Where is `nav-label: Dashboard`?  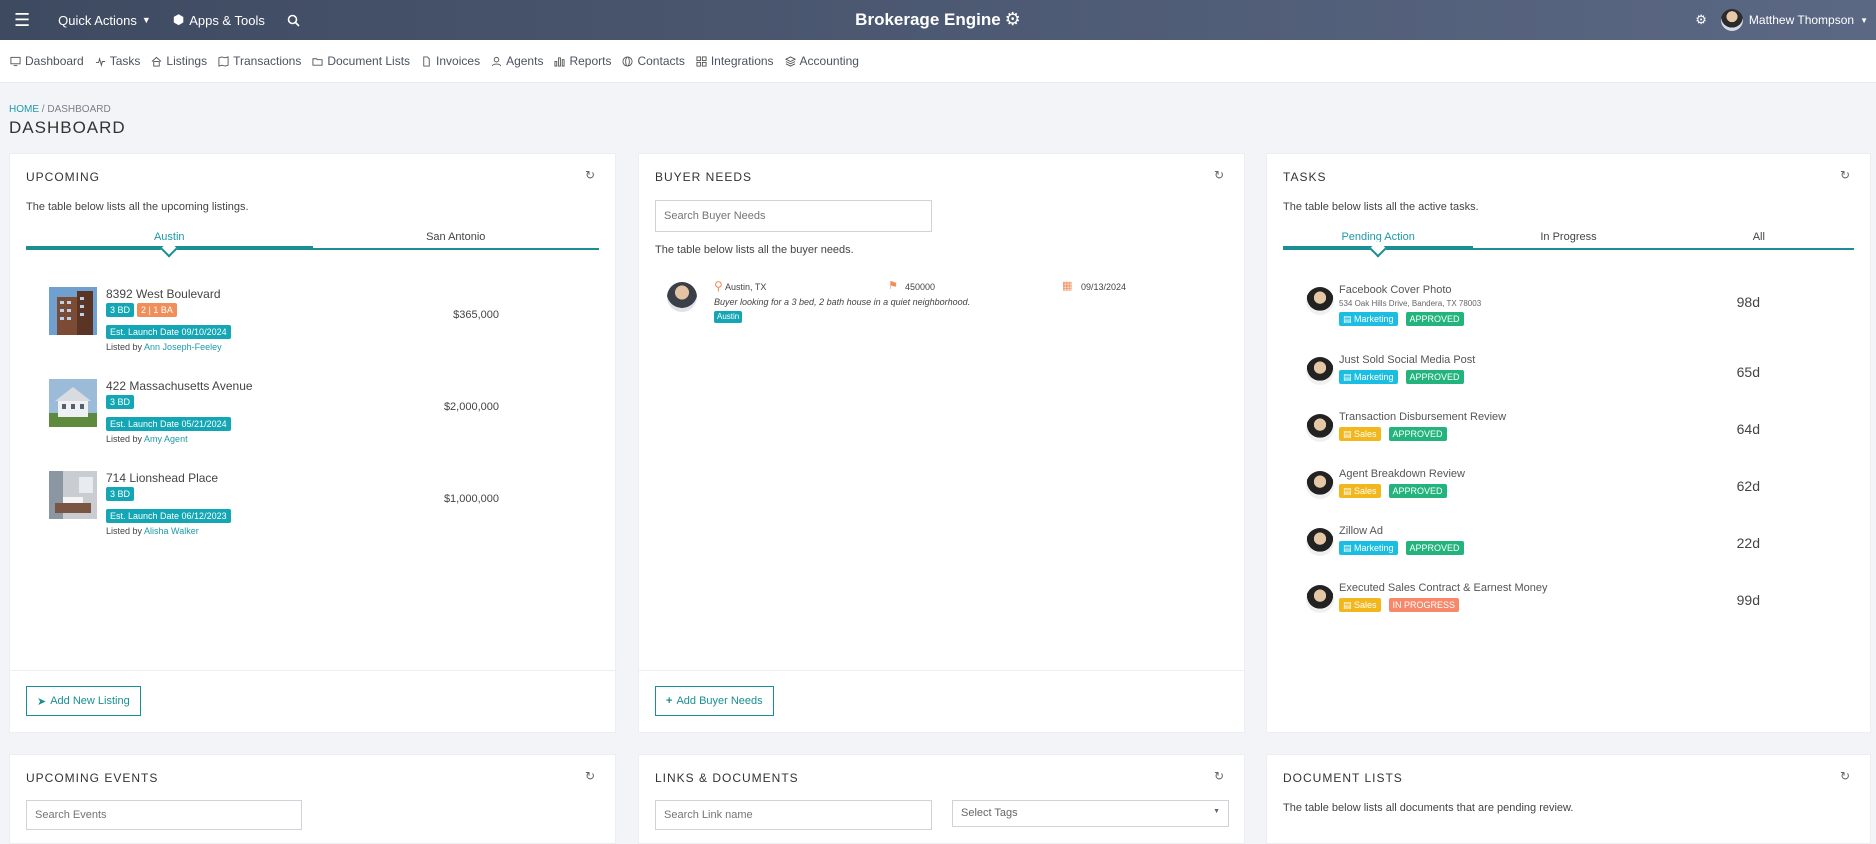
nav-label: Dashboard is located at coordinates (54, 61).